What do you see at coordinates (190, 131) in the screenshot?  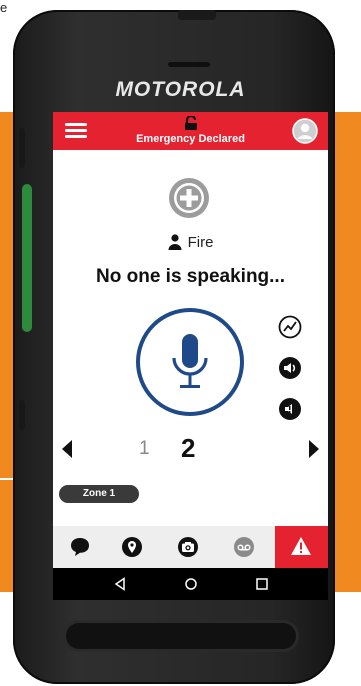 I see `top-bar: Emergency Declared` at bounding box center [190, 131].